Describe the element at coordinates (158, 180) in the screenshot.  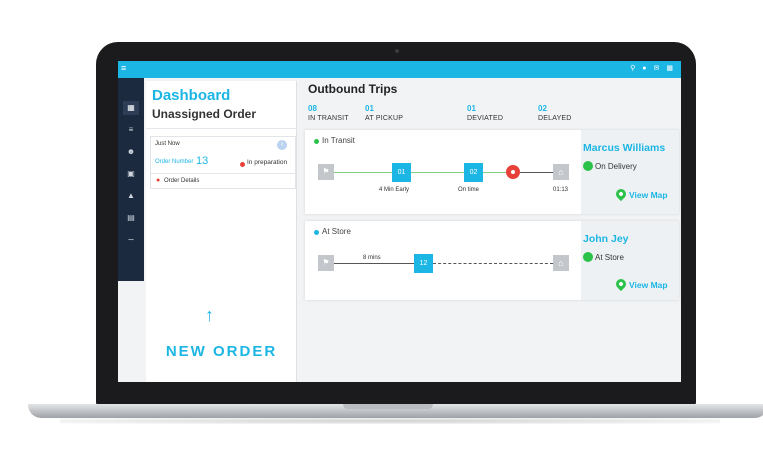
I see `location-pin-icon: ●` at that location.